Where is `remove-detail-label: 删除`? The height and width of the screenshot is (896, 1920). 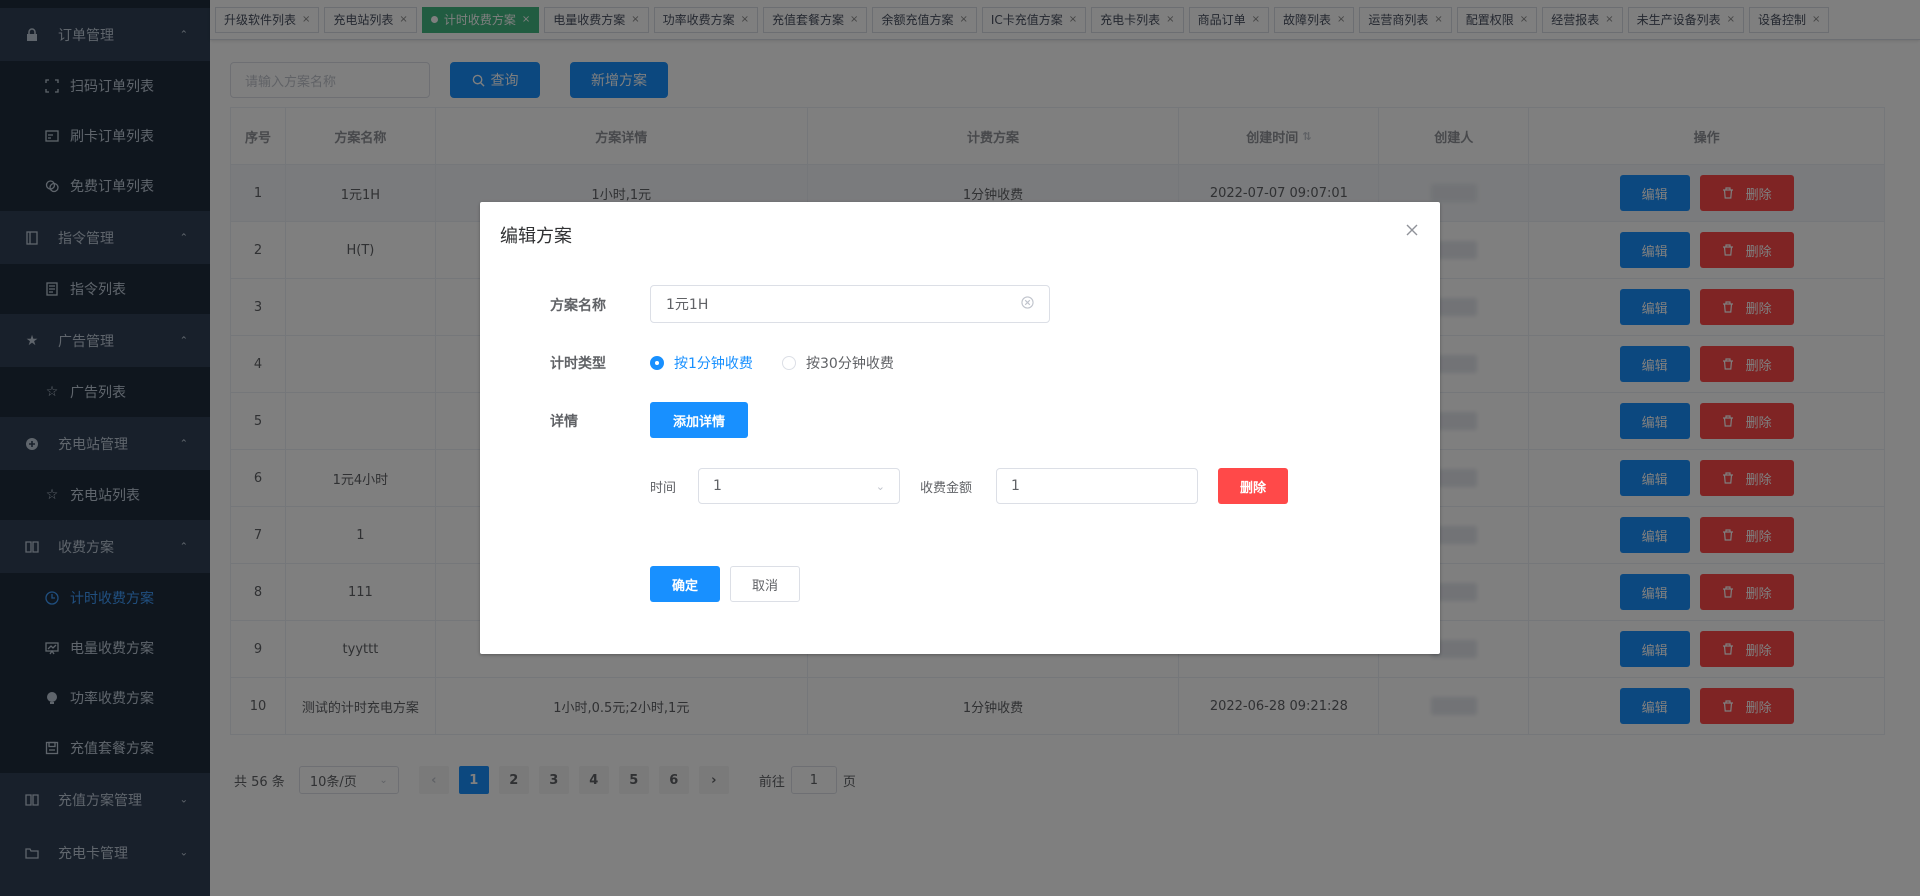
remove-detail-label: 删除 is located at coordinates (1252, 488).